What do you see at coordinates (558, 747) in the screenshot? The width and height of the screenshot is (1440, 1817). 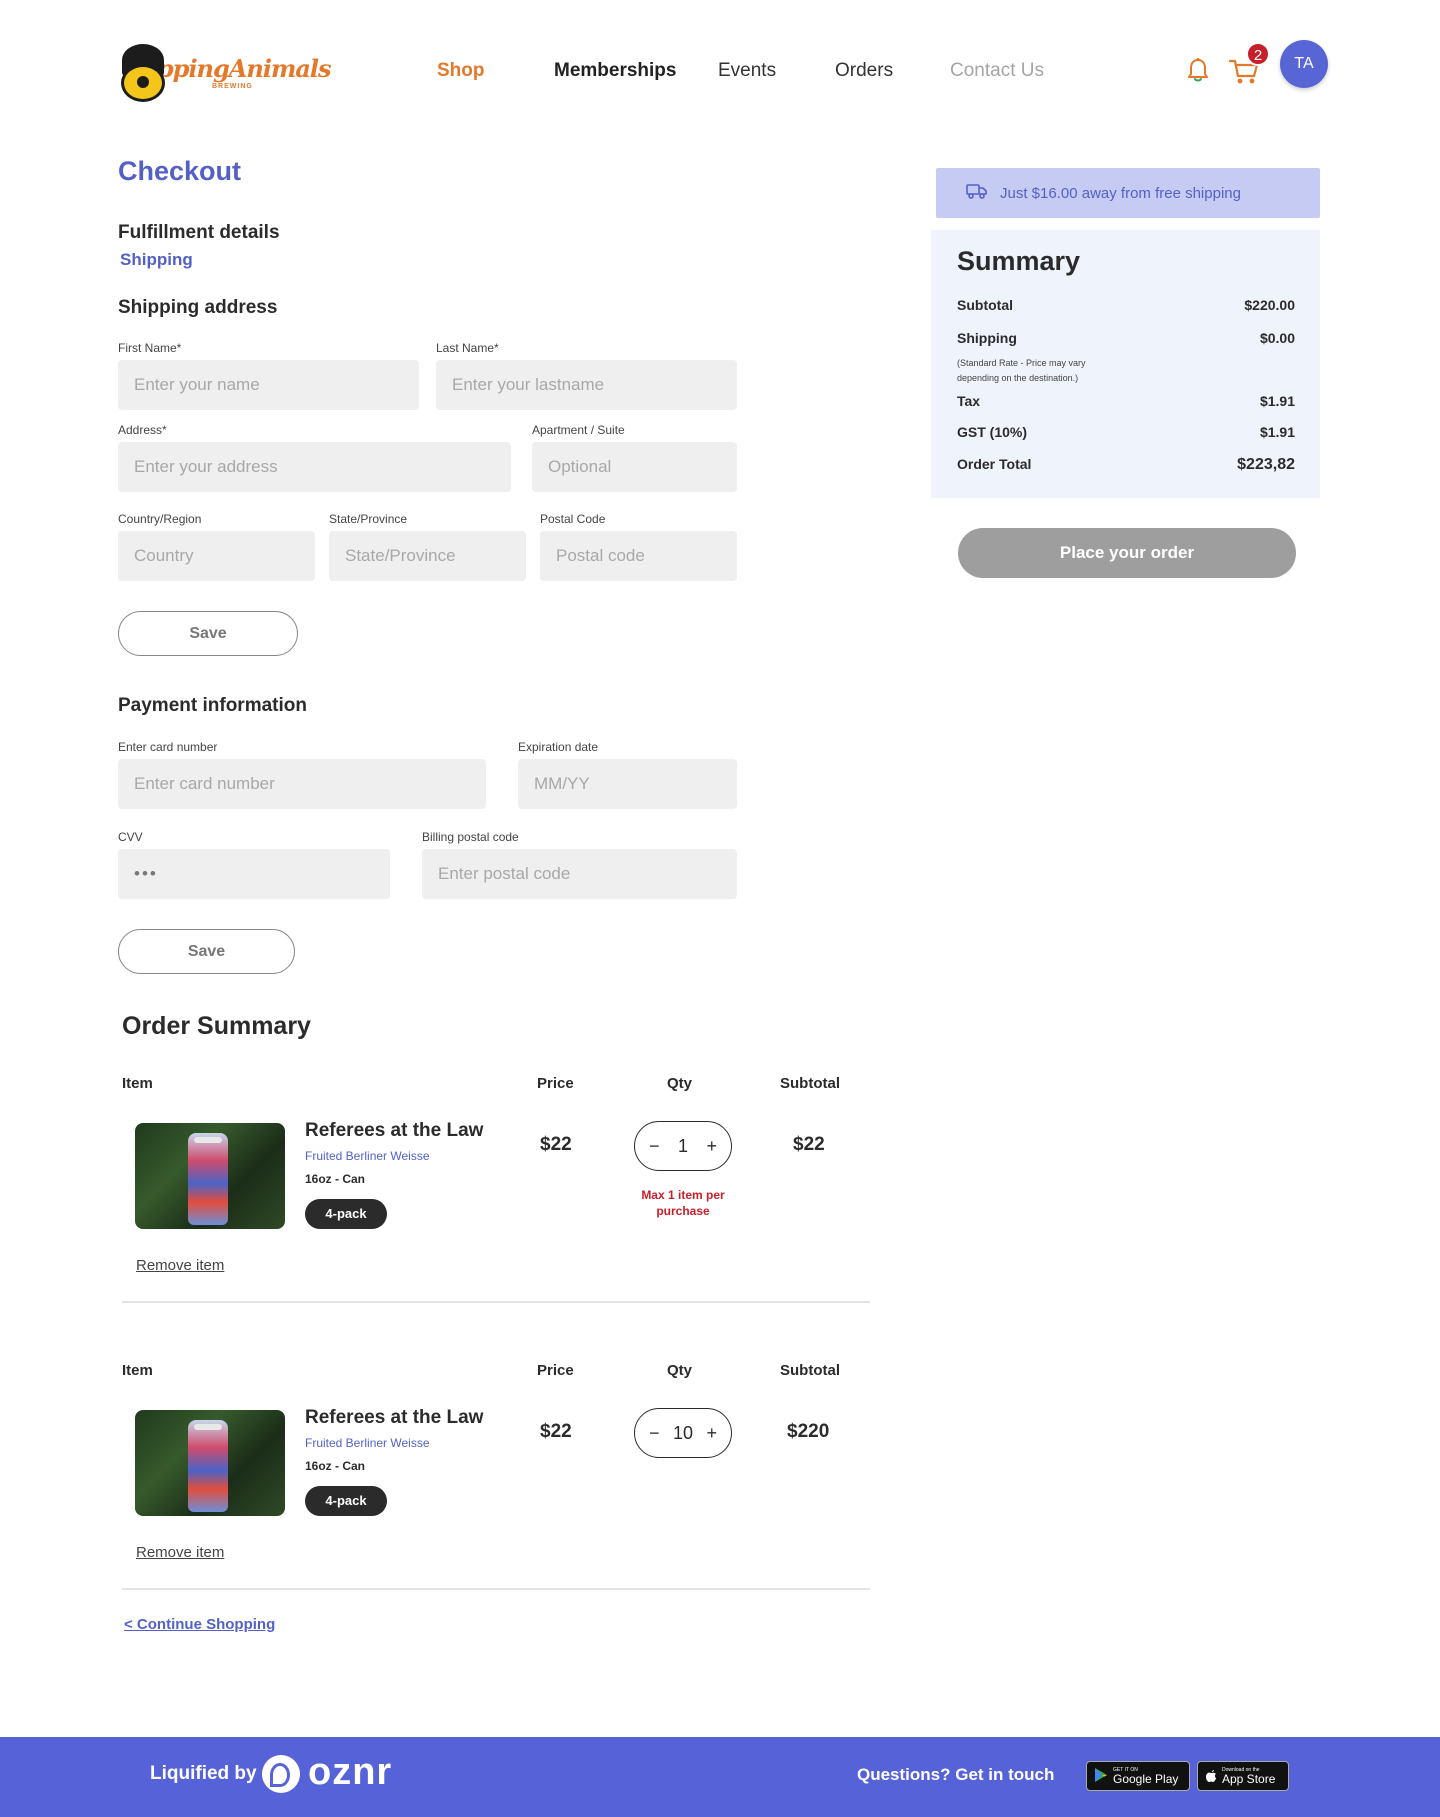 I see `expiration-label: Expiration date` at bounding box center [558, 747].